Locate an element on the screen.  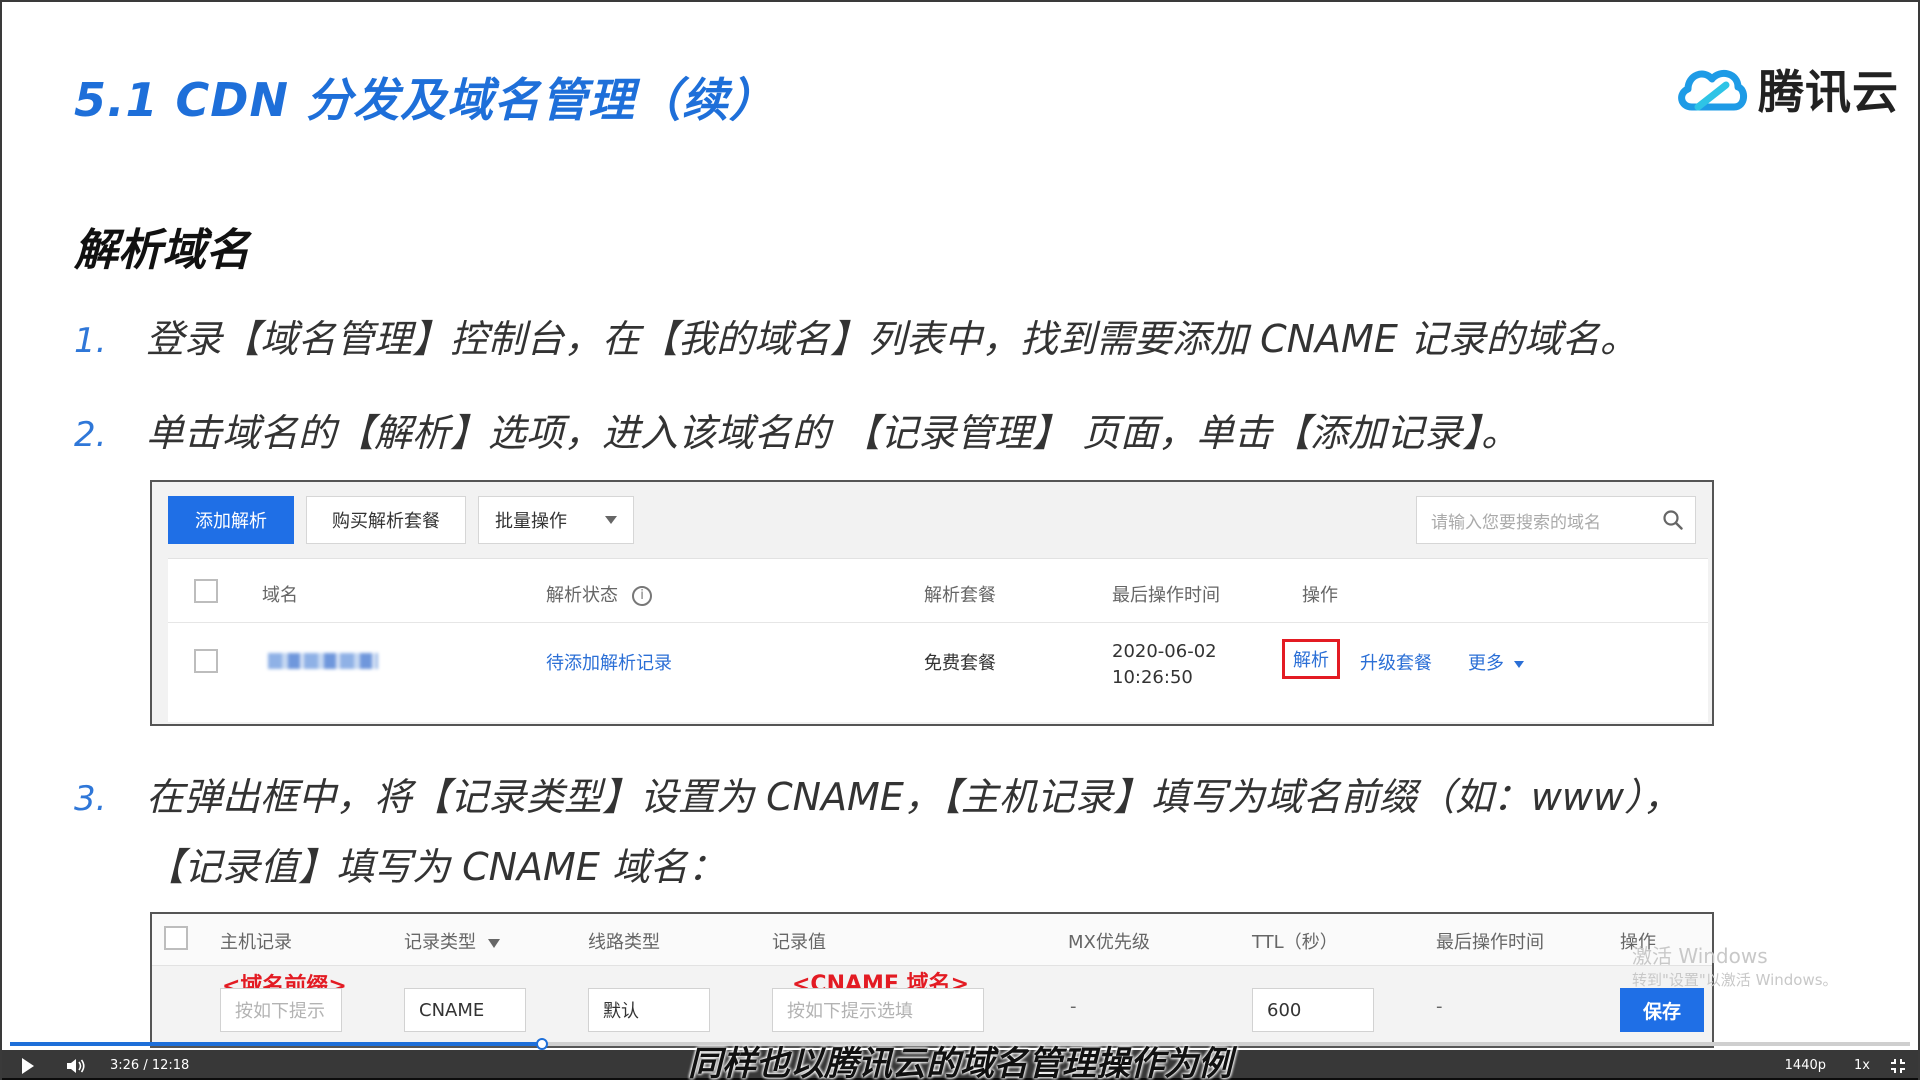
last-date: 2020-06-02 is located at coordinates (1164, 651).